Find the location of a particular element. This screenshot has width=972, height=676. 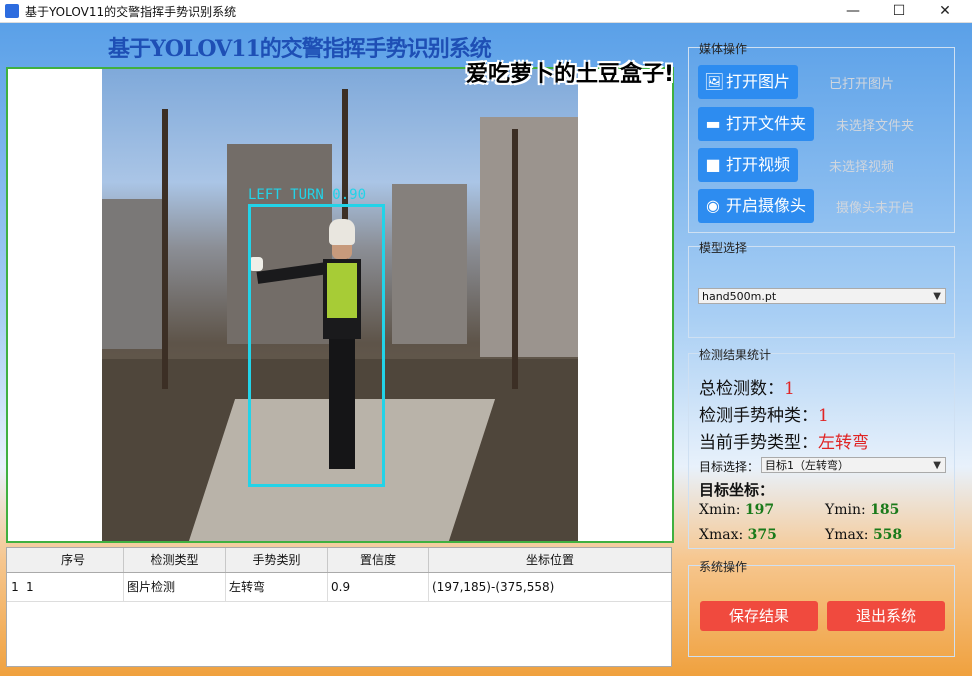

detection-box-label: LEFT TURN 0.90 is located at coordinates (307, 195).